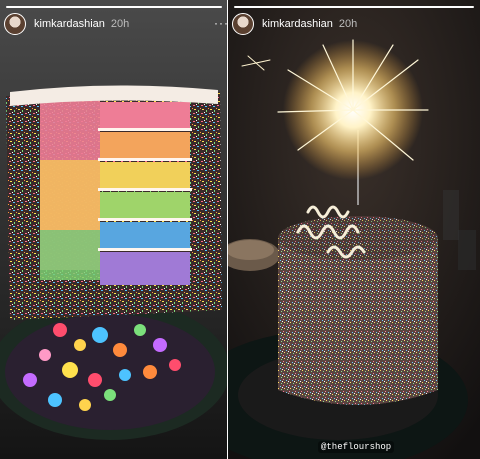 The width and height of the screenshot is (480, 459). I want to click on more-icon: ···, so click(221, 23).